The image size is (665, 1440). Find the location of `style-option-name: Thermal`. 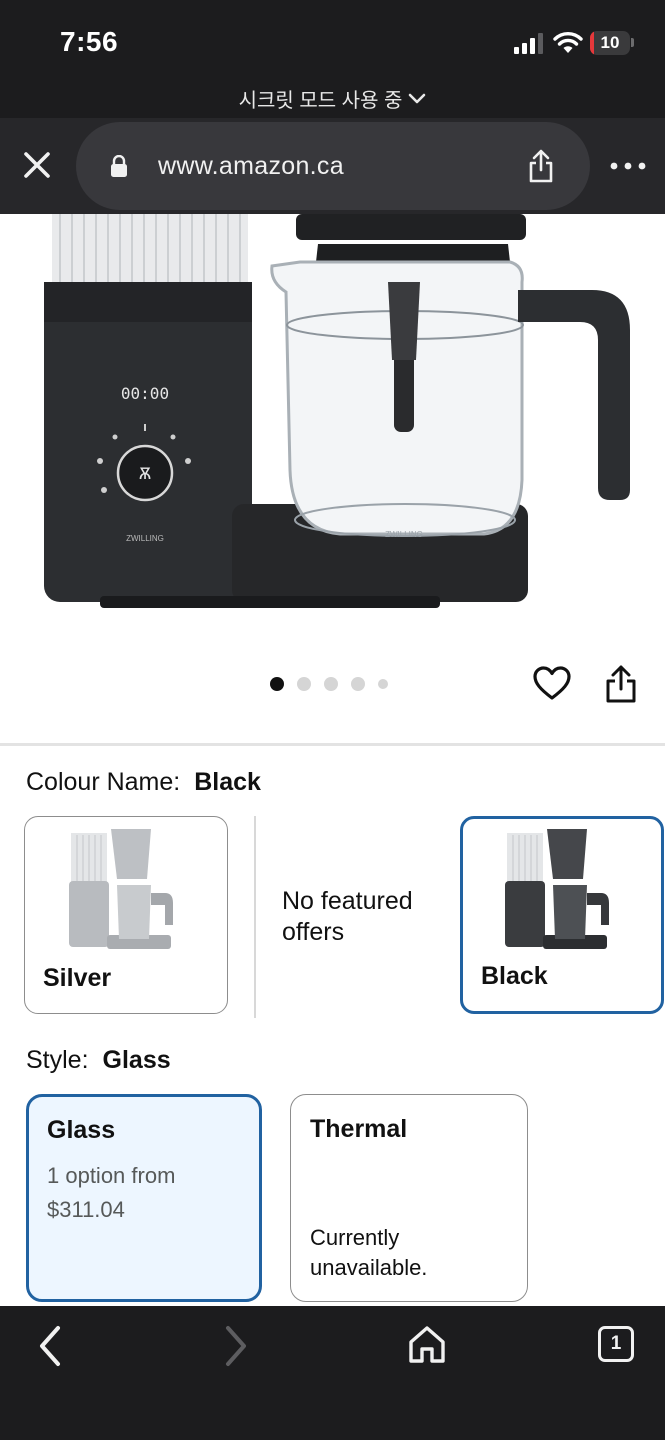

style-option-name: Thermal is located at coordinates (359, 1129).